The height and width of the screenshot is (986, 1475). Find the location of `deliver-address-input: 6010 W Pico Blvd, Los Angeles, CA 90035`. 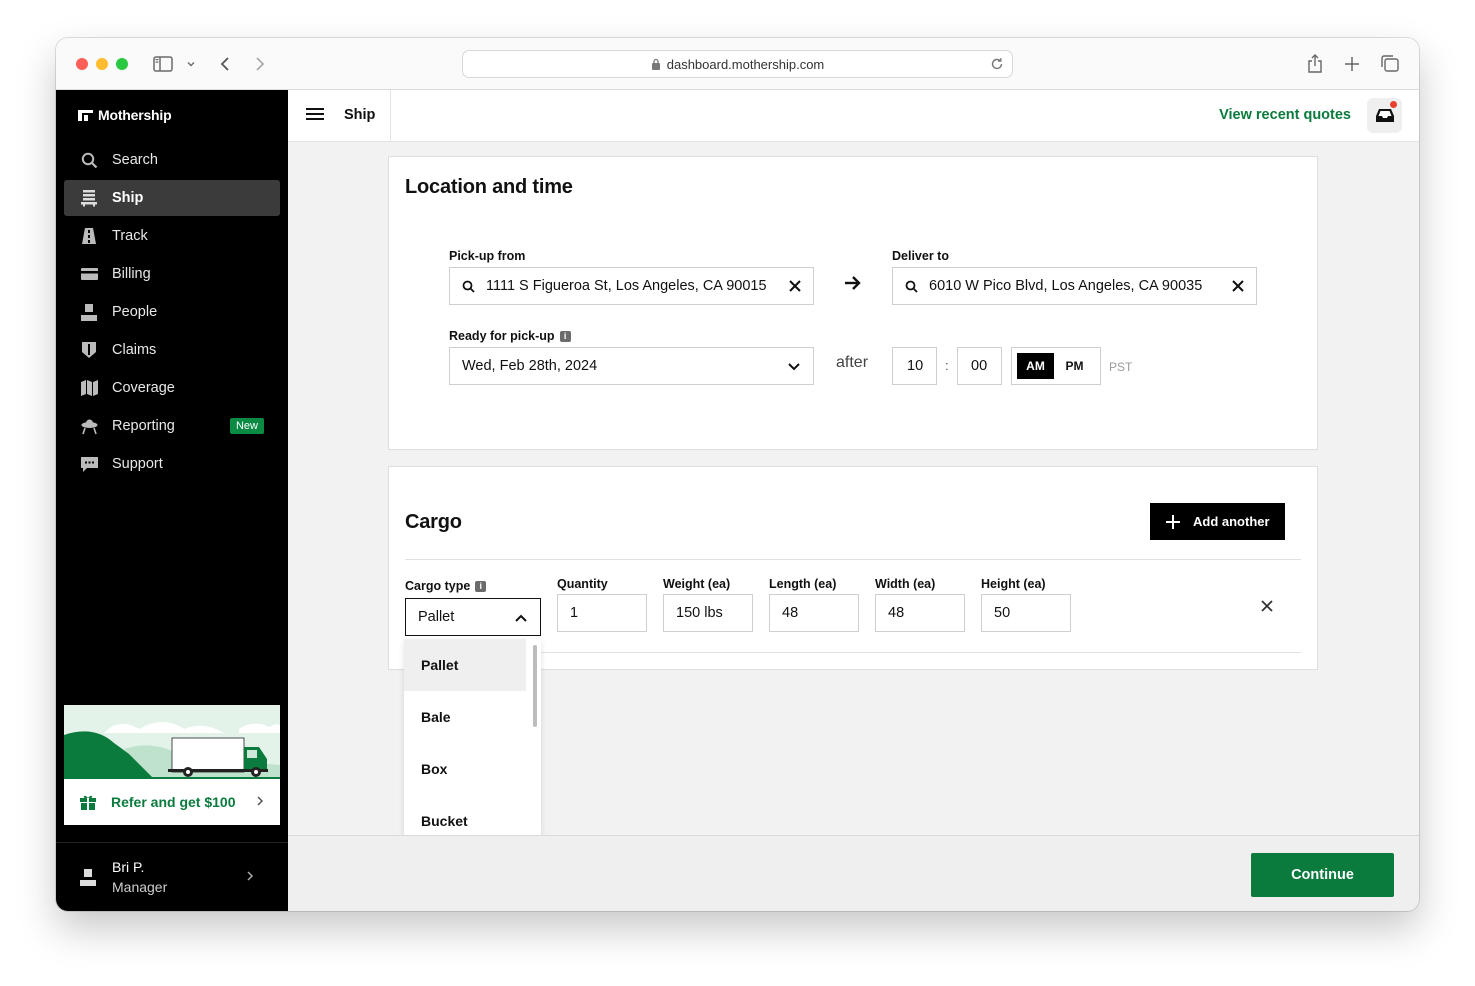

deliver-address-input: 6010 W Pico Blvd, Los Angeles, CA 90035 is located at coordinates (1074, 286).